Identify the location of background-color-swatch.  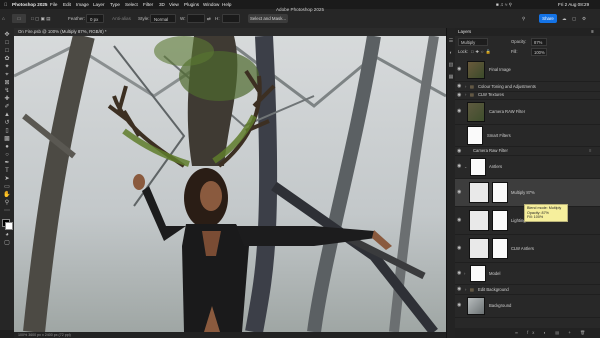
(9, 226).